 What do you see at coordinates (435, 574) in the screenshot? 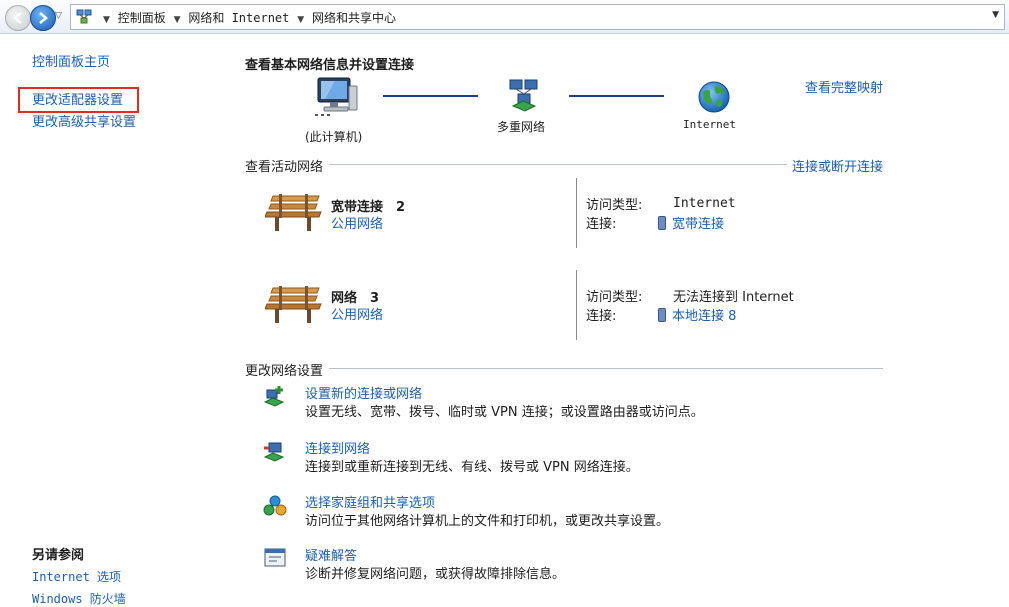
I see `task-description: 诊断并修复网络问题，或获得故障排除信息。` at bounding box center [435, 574].